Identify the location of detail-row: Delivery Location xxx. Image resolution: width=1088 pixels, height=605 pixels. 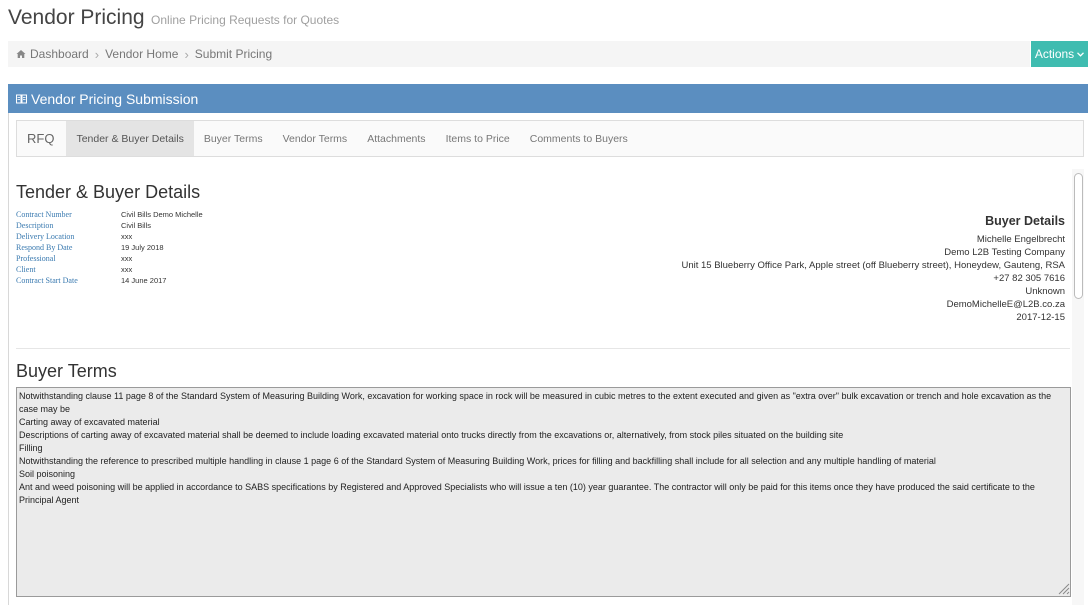
(109, 237).